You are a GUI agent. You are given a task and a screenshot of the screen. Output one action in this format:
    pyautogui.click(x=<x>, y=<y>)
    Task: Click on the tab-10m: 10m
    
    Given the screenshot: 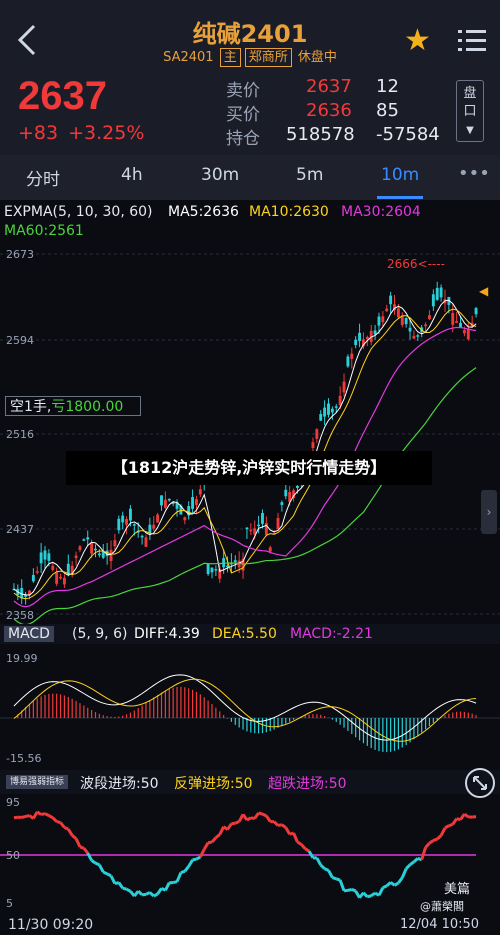 What is the action you would take?
    pyautogui.click(x=400, y=175)
    